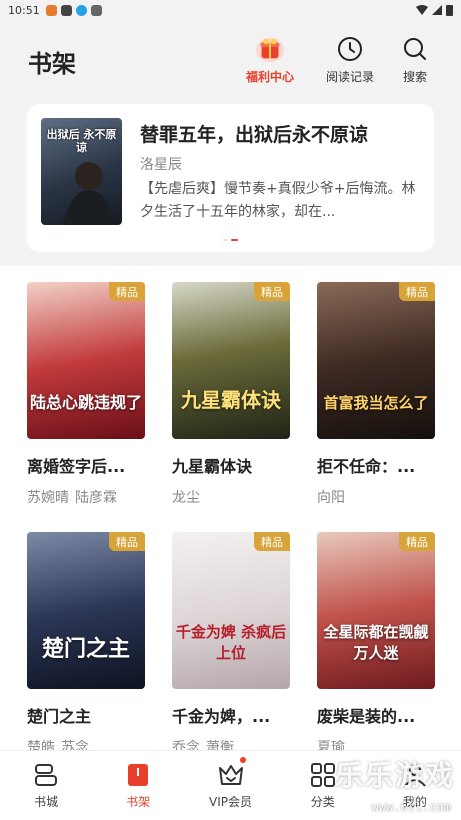  Describe the element at coordinates (270, 49) in the screenshot. I see `gift-icon` at that location.